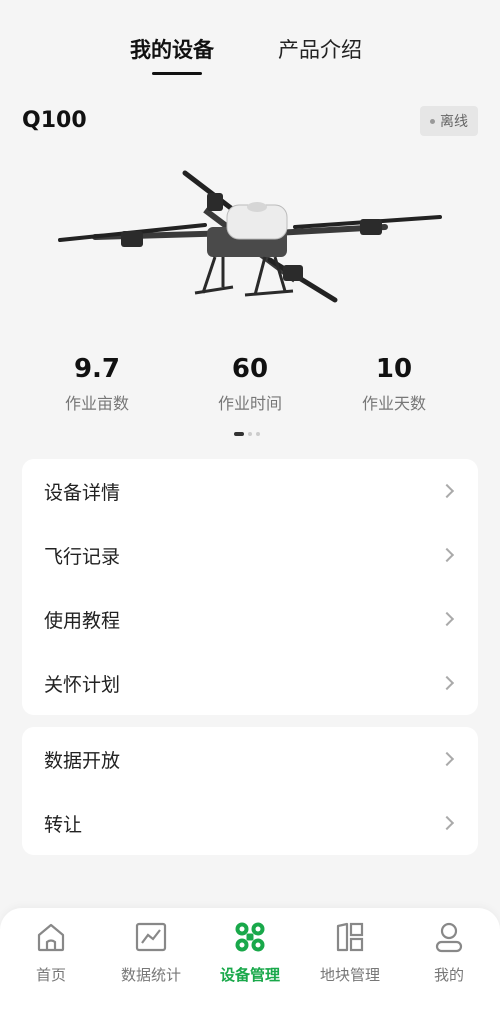 This screenshot has height=1011, width=500. I want to click on nav-label: 设备管理, so click(249, 975).